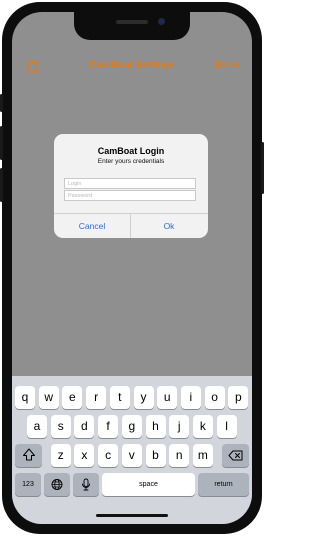 Image resolution: width=320 pixels, height=536 pixels. What do you see at coordinates (179, 455) in the screenshot?
I see `key-n: n` at bounding box center [179, 455].